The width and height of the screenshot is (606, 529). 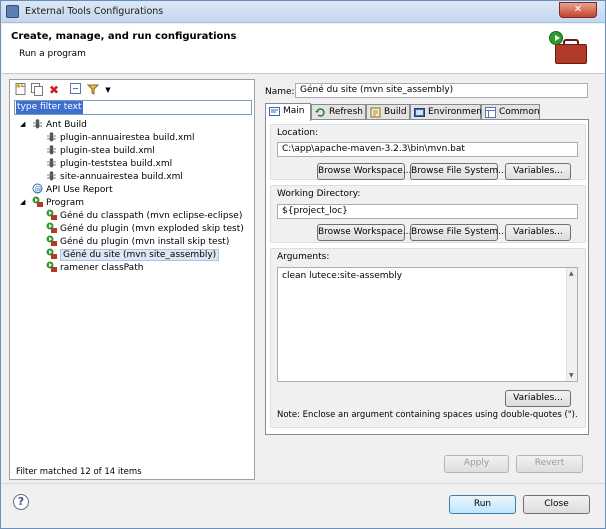 What do you see at coordinates (144, 215) in the screenshot?
I see `tree-item-program-config: Géné du classpath (mvn eclipse-eclipse)` at bounding box center [144, 215].